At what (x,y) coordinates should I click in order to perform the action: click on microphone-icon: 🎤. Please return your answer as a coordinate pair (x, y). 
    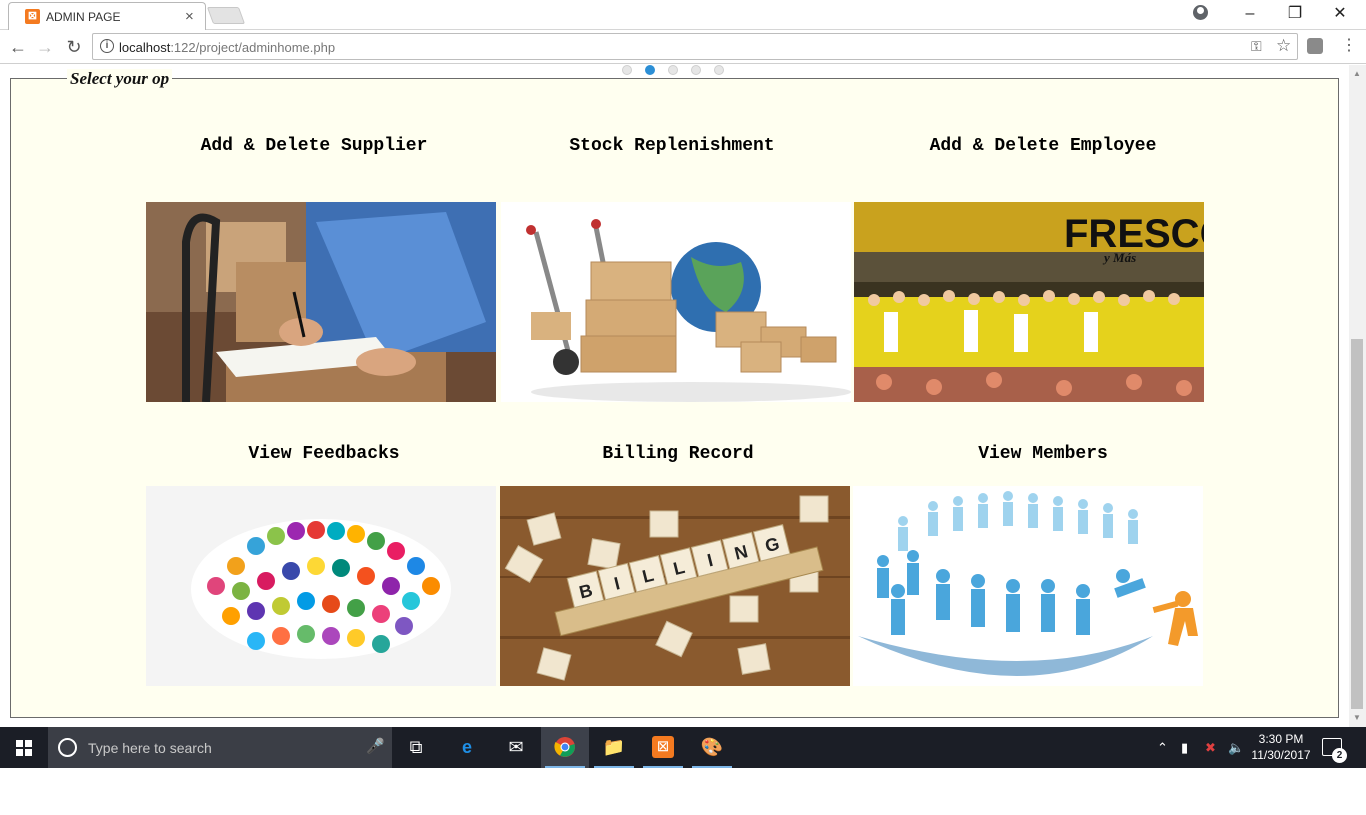
    Looking at the image, I should click on (375, 746).